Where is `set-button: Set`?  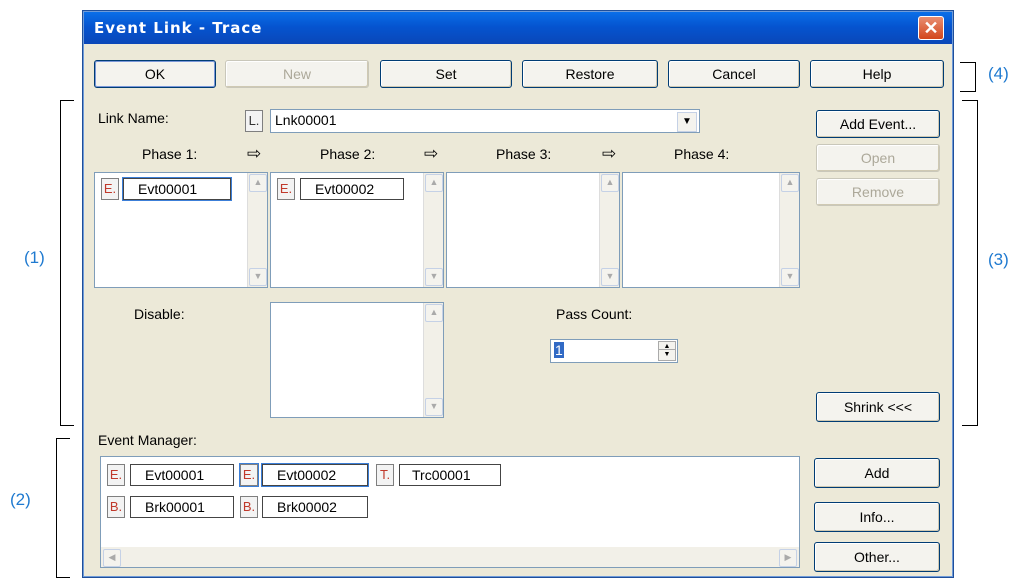 set-button: Set is located at coordinates (446, 74).